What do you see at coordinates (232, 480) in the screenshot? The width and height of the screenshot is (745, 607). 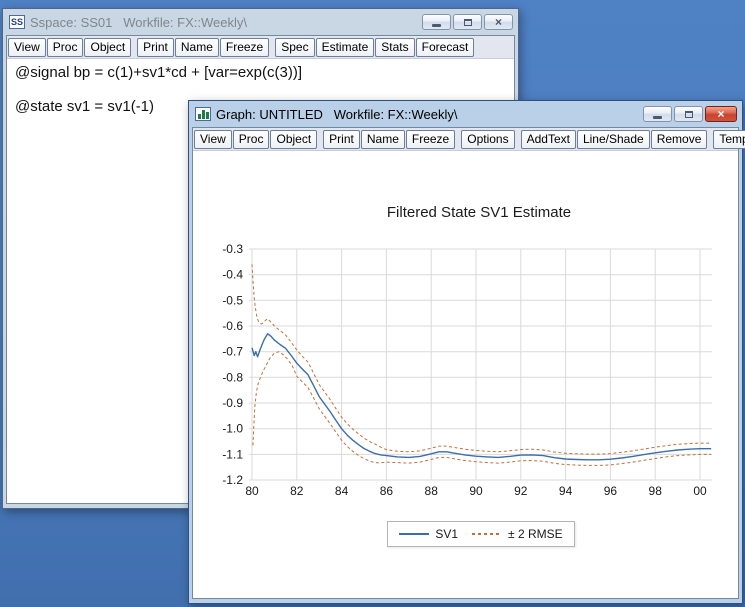 I see `svg-text: -1.2` at bounding box center [232, 480].